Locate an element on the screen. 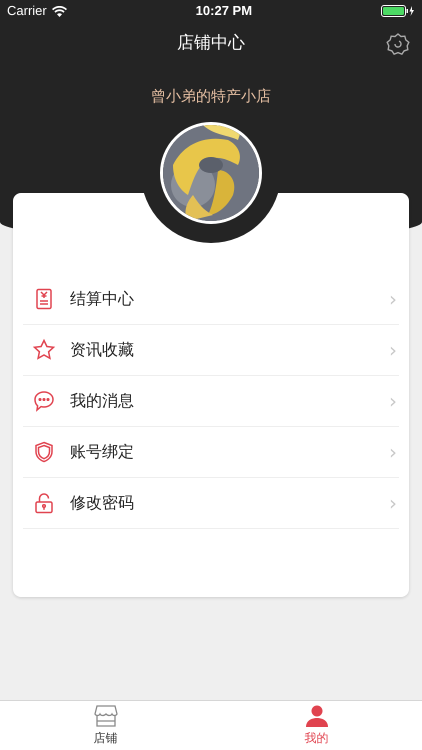  menu-item: 修改密码 › is located at coordinates (211, 503).